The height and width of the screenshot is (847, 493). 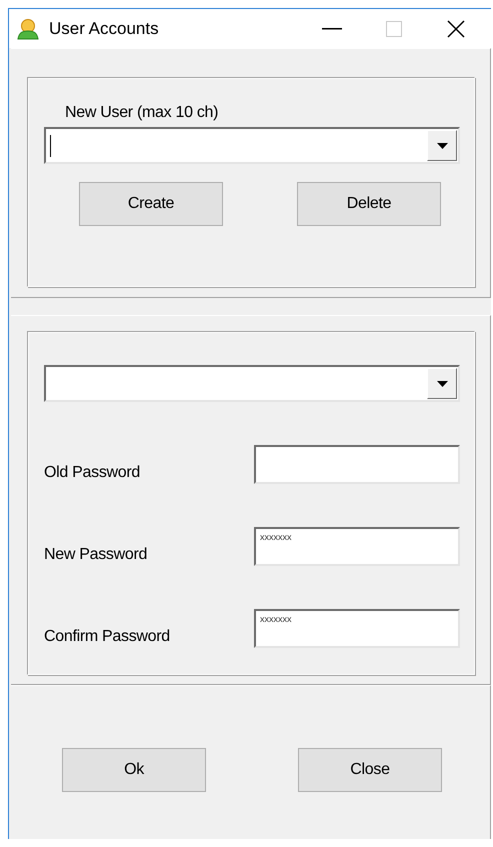 What do you see at coordinates (151, 204) in the screenshot?
I see `action-button: Create` at bounding box center [151, 204].